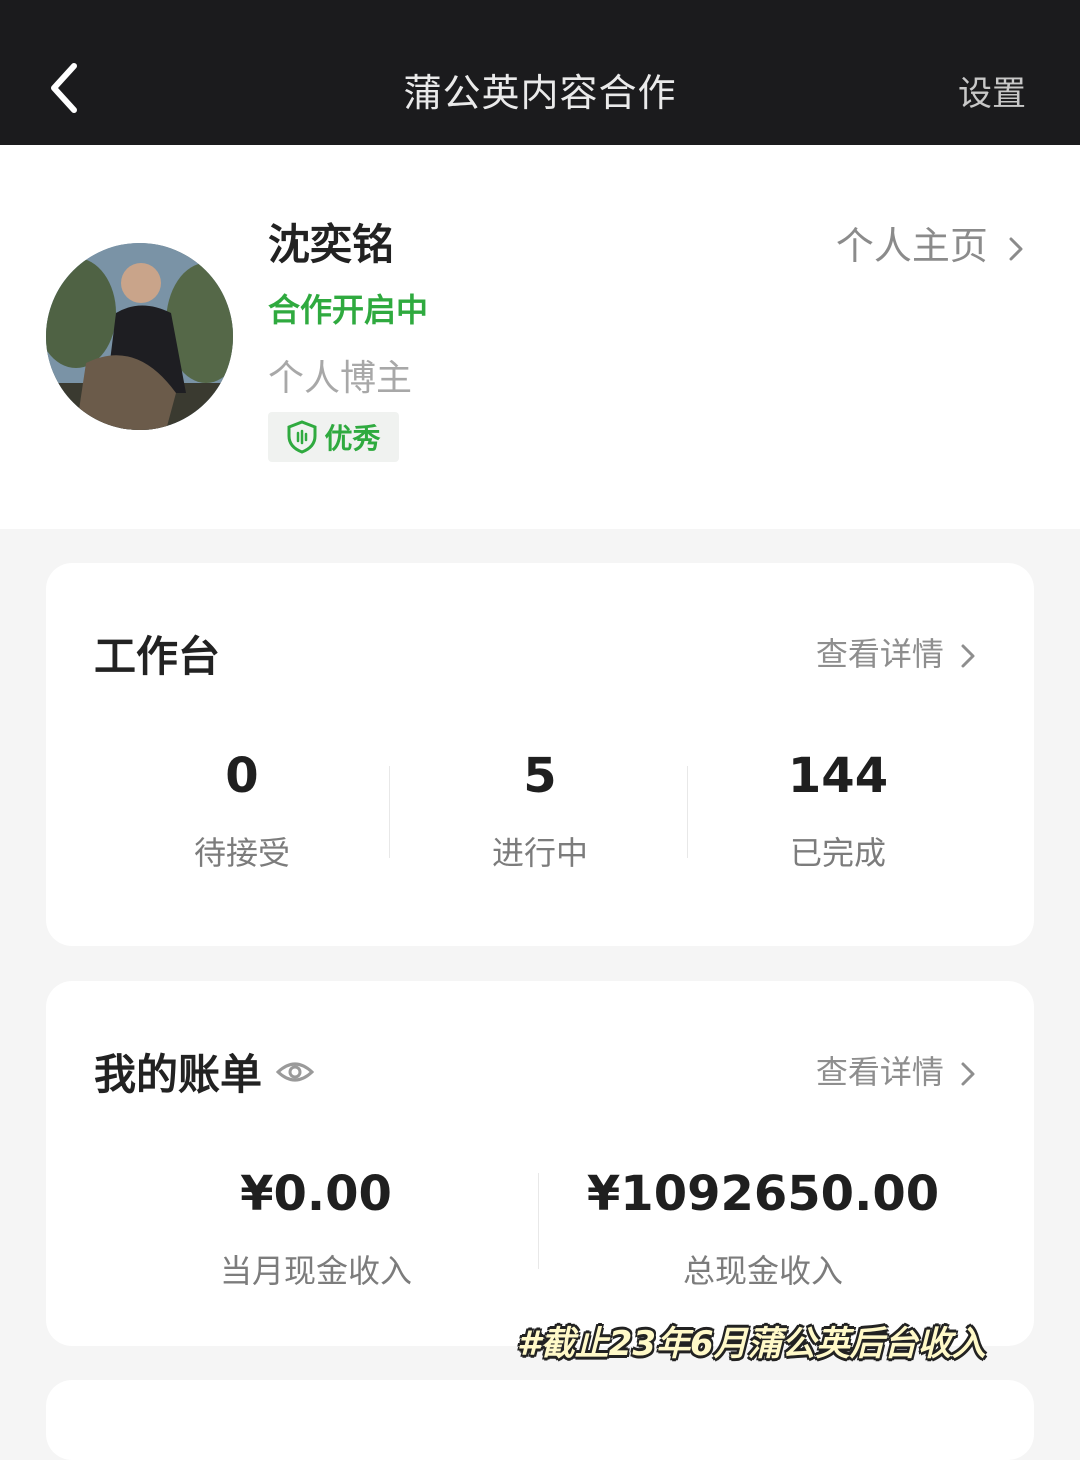 The width and height of the screenshot is (1080, 1460). Describe the element at coordinates (316, 1194) in the screenshot. I see `money-value: ¥0.00` at that location.